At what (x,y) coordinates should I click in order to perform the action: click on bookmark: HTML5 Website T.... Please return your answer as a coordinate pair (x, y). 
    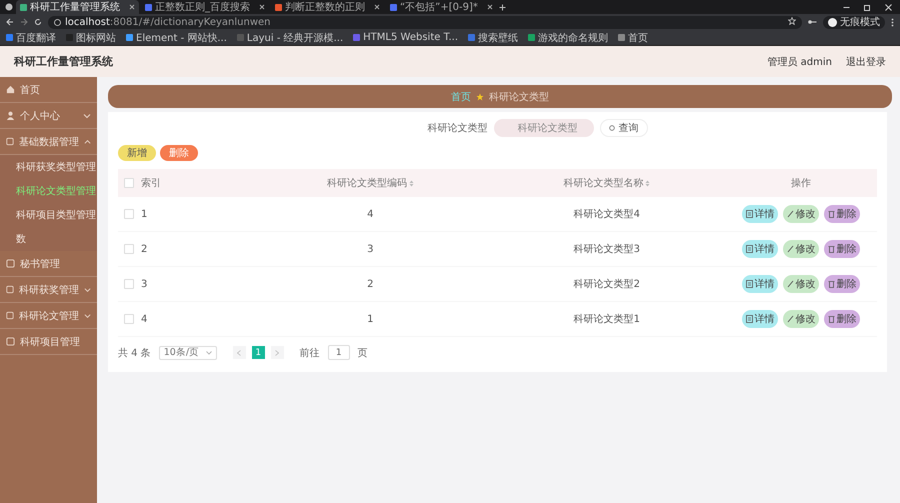
    Looking at the image, I should click on (405, 37).